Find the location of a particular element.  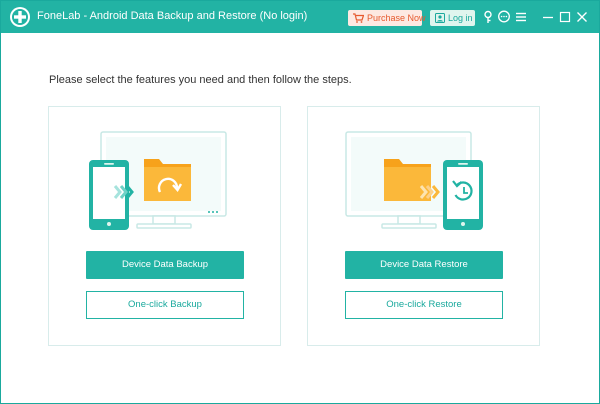

close-icon is located at coordinates (582, 17).